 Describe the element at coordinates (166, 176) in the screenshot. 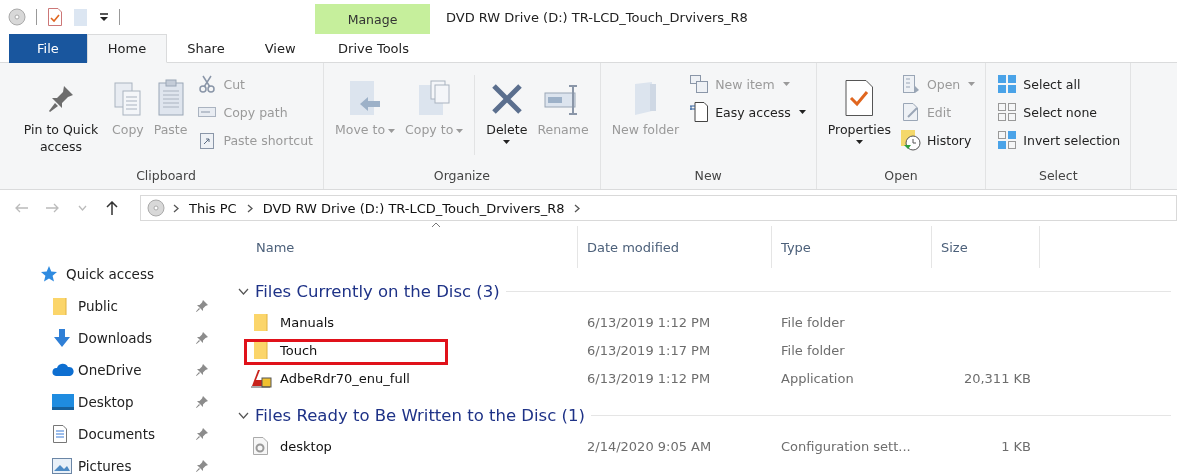

I see `group-label: Clipboard` at that location.